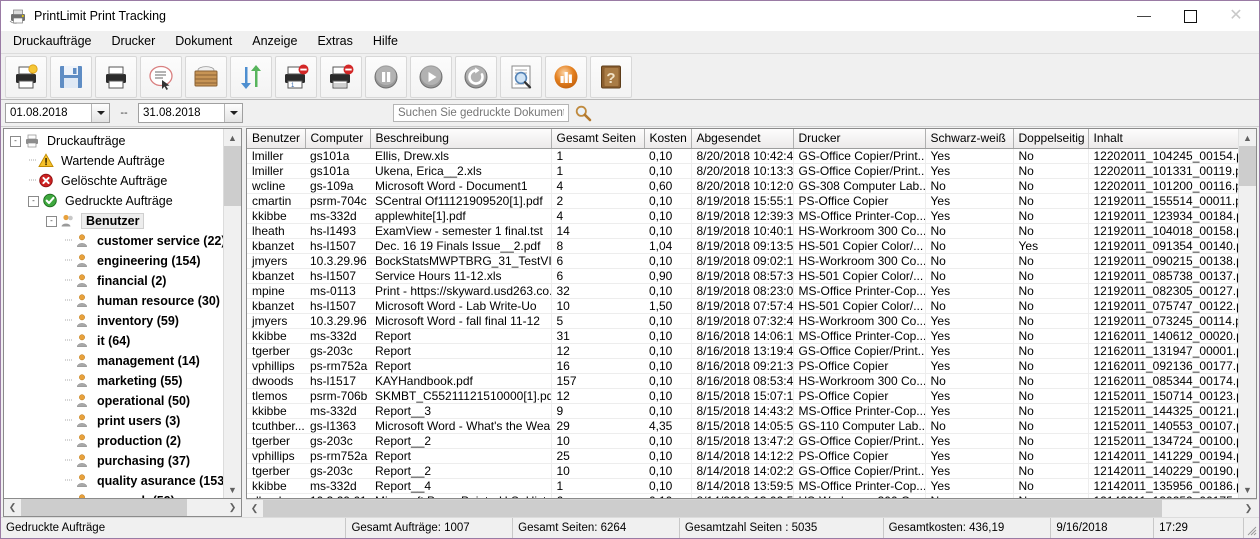 This screenshot has height=539, width=1260. I want to click on save-icon, so click(71, 76).